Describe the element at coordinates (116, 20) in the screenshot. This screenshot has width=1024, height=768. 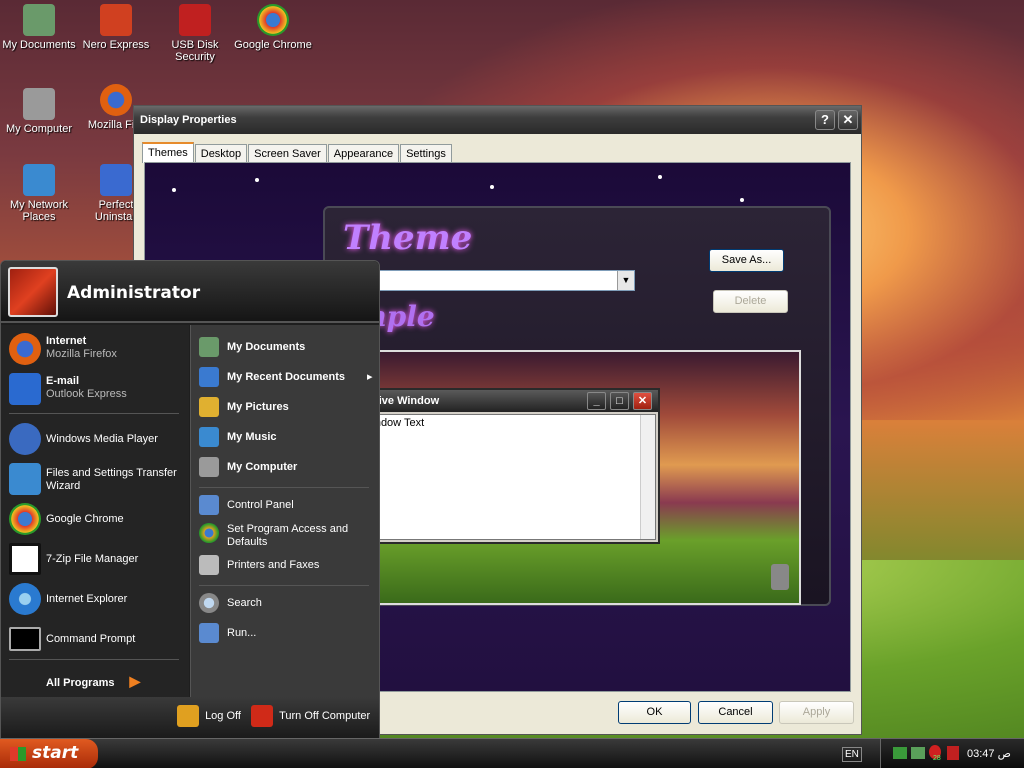
I see `nero-express-icon` at that location.